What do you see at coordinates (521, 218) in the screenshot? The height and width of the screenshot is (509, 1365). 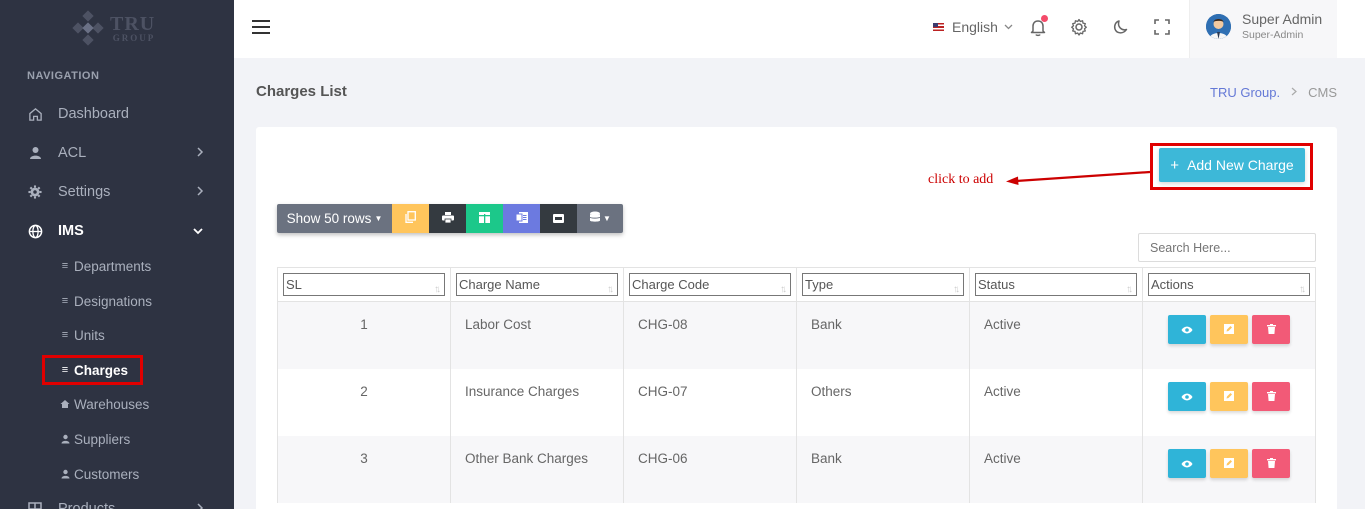 I see `csv-button` at bounding box center [521, 218].